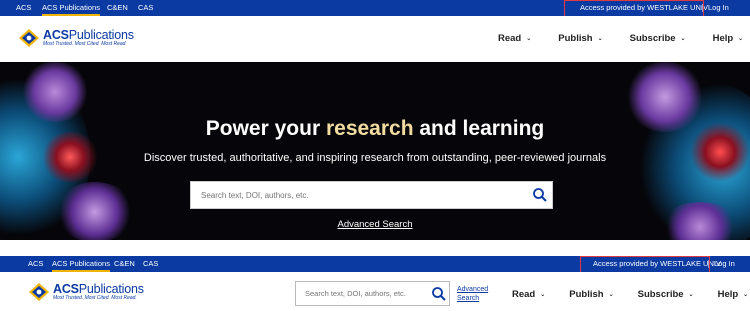 The height and width of the screenshot is (311, 750). Describe the element at coordinates (375, 224) in the screenshot. I see `hero-advanced-search-link: Advanced Search` at that location.